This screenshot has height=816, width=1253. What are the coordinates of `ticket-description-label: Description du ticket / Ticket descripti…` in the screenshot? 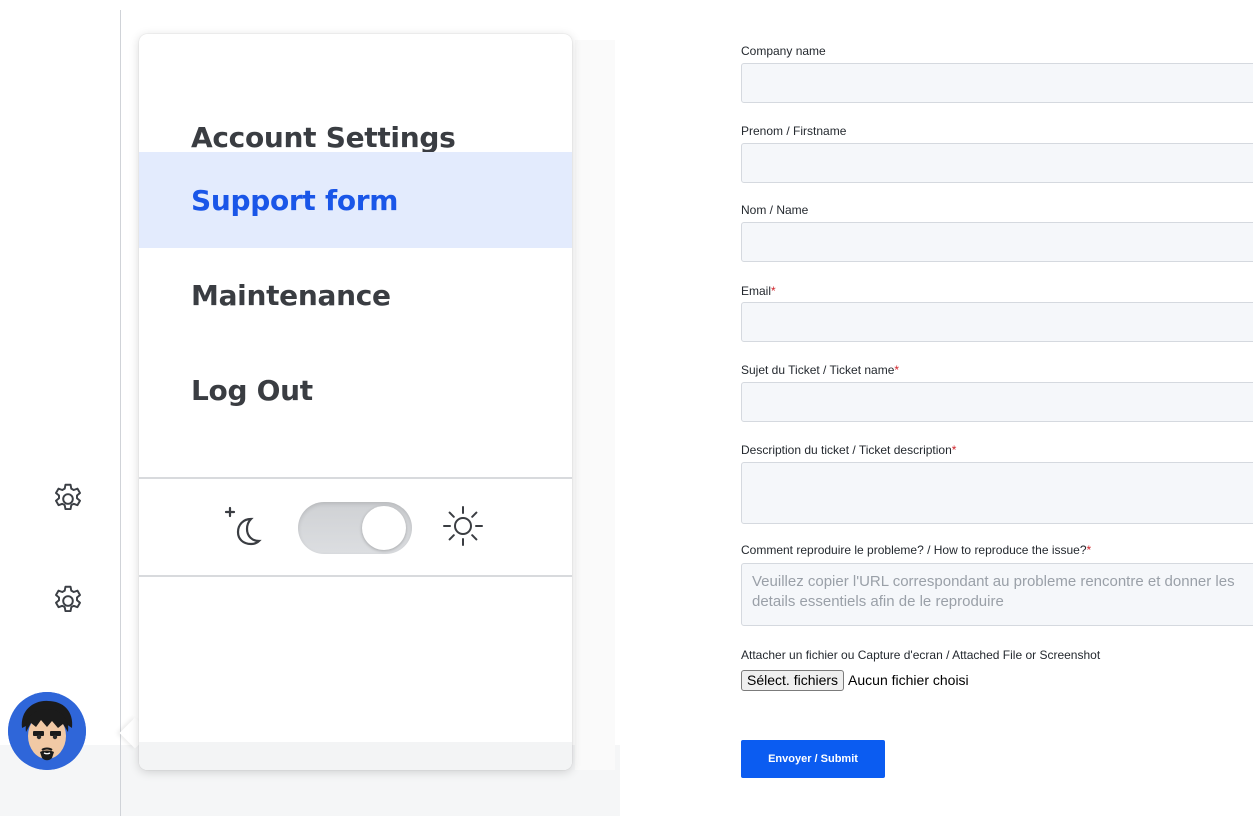 It's located at (849, 450).